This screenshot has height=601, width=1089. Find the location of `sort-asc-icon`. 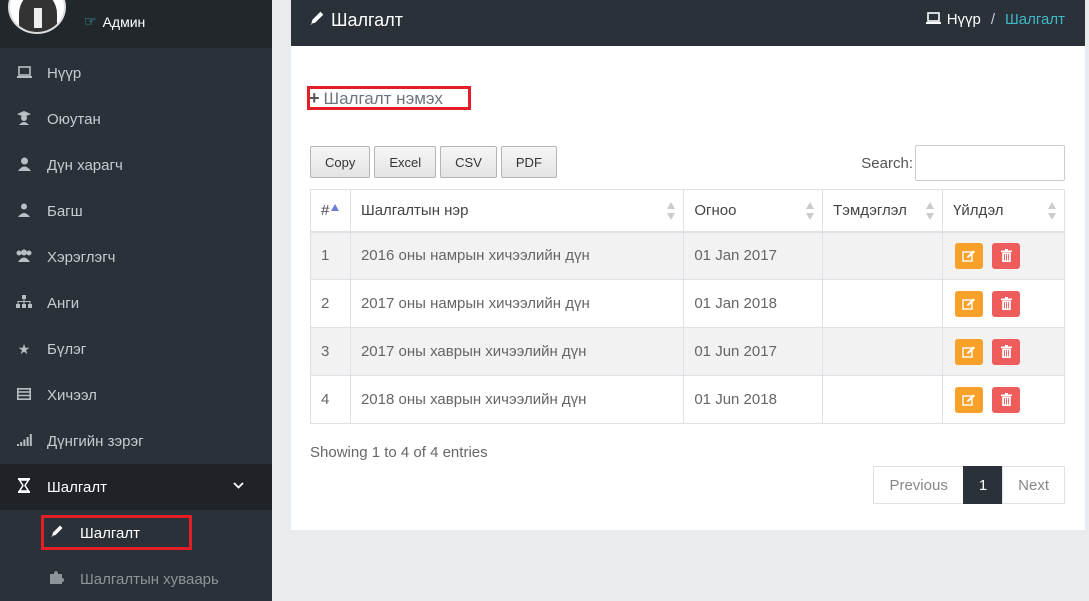

sort-asc-icon is located at coordinates (335, 207).